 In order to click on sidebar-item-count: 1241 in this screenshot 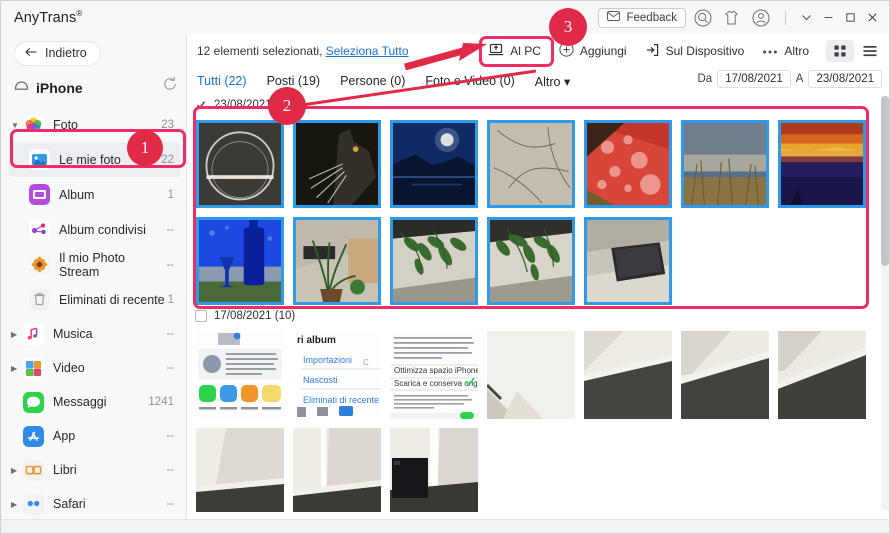, I will do `click(161, 402)`.